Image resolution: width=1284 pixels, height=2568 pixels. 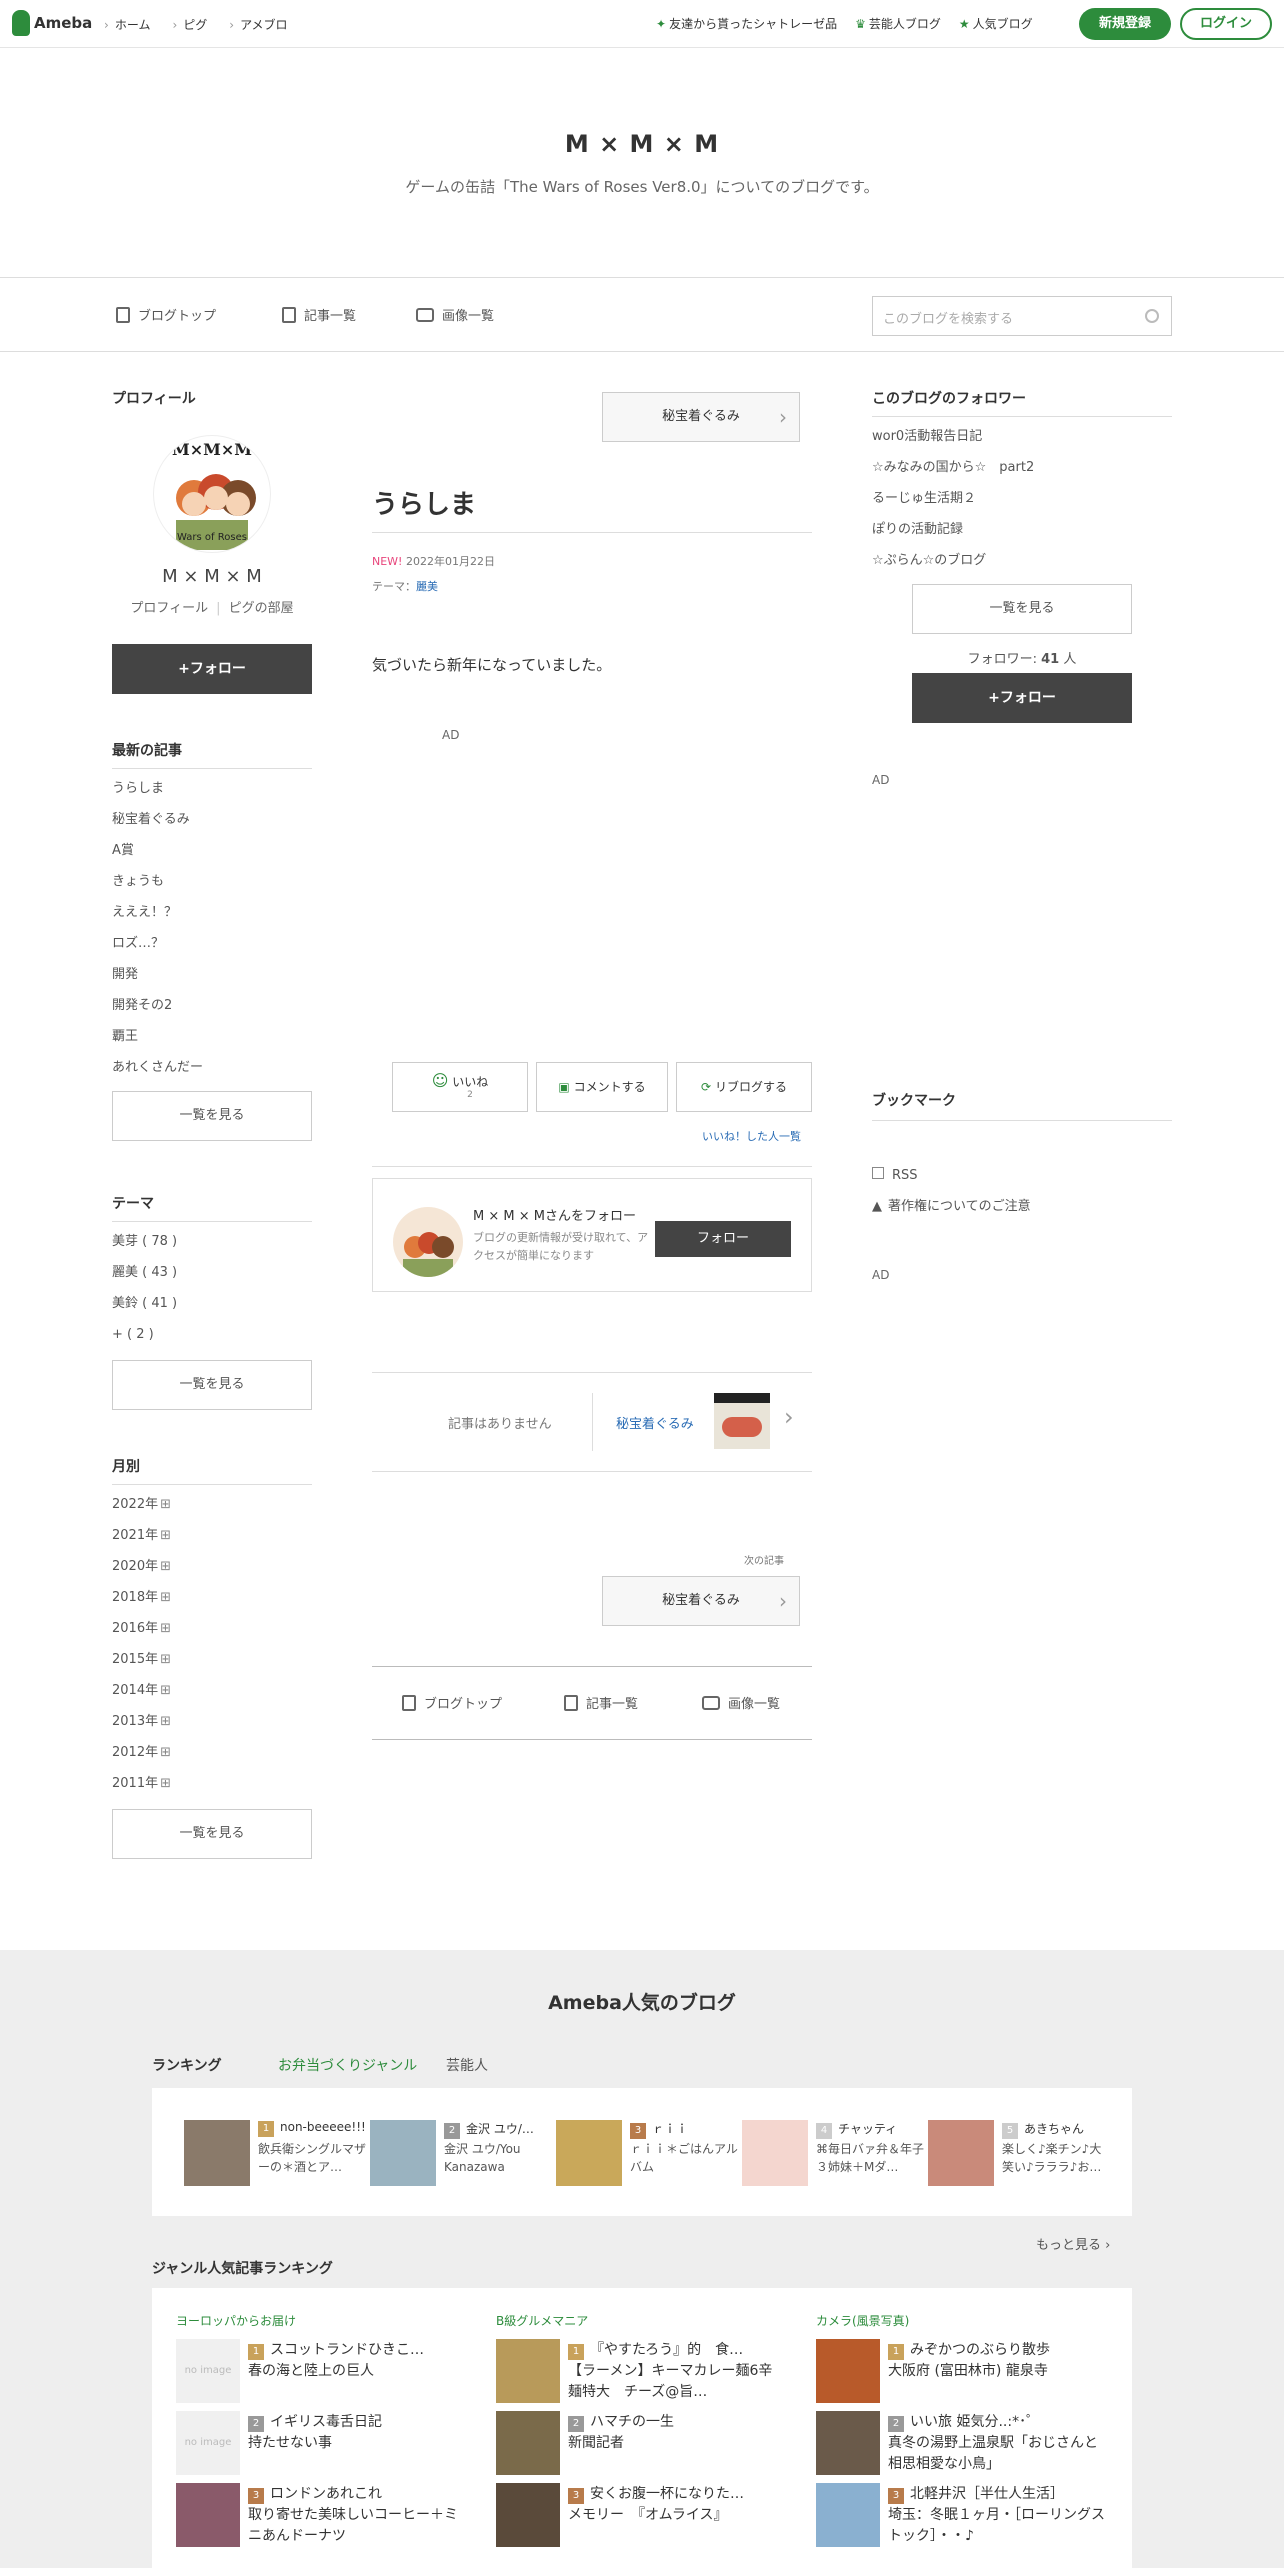 What do you see at coordinates (326, 2375) in the screenshot?
I see `list-item: no image 1 スコットランドひきこ… 春の海と陸上の巨人` at bounding box center [326, 2375].